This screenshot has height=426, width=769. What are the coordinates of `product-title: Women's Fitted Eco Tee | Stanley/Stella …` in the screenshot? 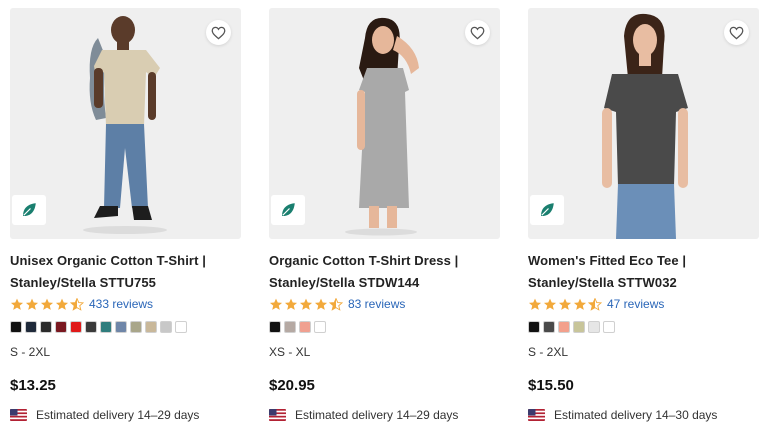 It's located at (638, 272).